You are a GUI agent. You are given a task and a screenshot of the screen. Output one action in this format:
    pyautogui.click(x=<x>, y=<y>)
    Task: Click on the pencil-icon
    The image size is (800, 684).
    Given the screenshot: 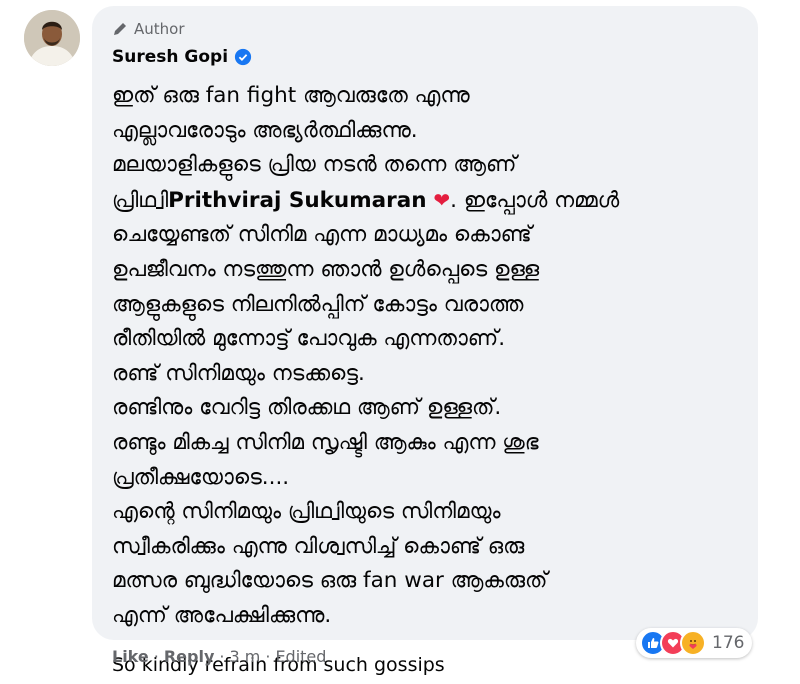 What is the action you would take?
    pyautogui.click(x=120, y=29)
    